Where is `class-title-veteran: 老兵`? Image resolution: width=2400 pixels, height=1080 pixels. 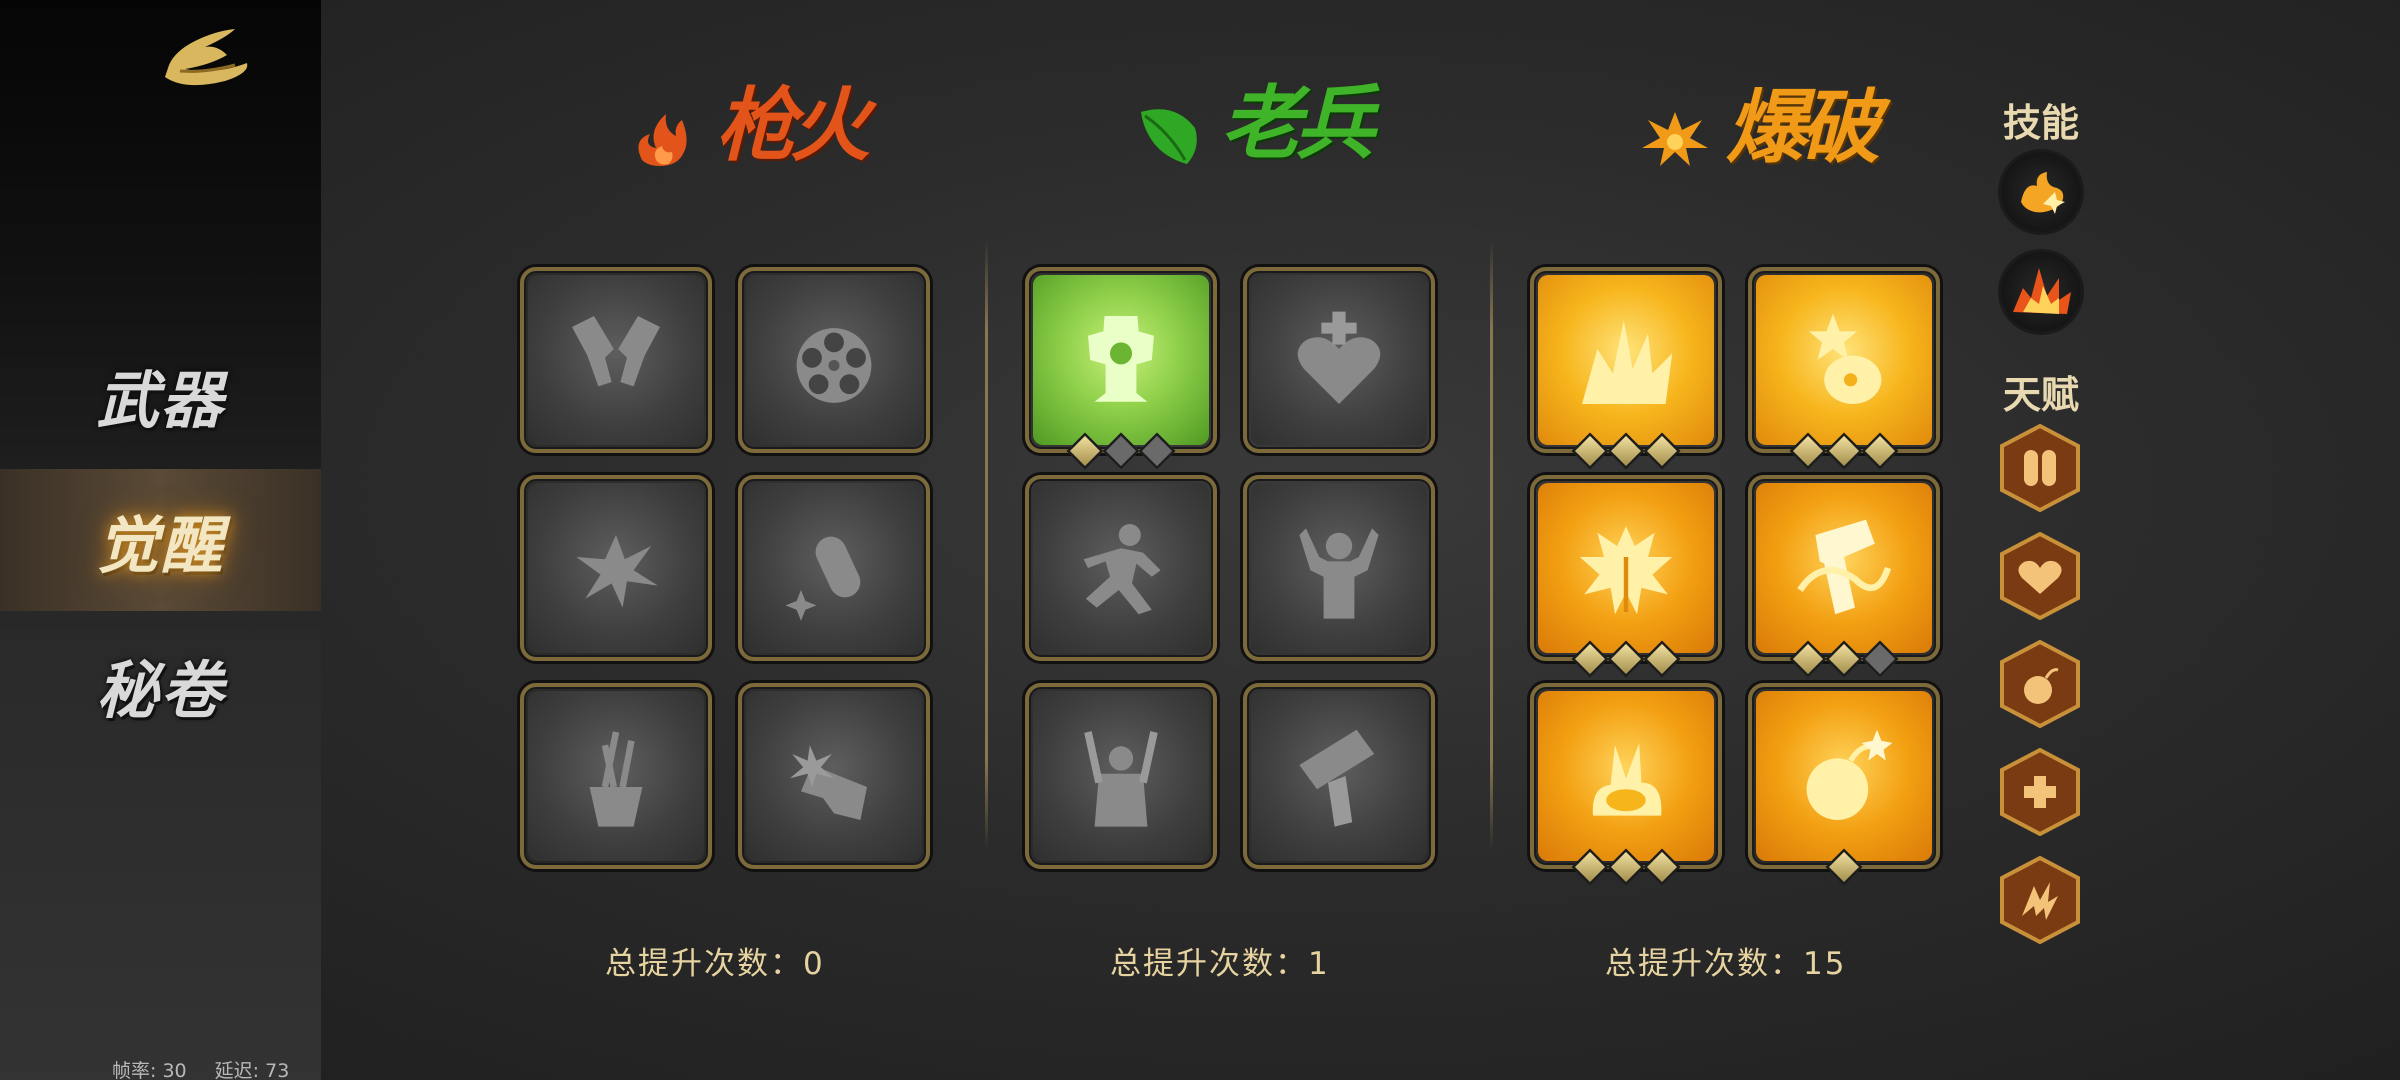
class-title-veteran: 老兵 is located at coordinates (1298, 123).